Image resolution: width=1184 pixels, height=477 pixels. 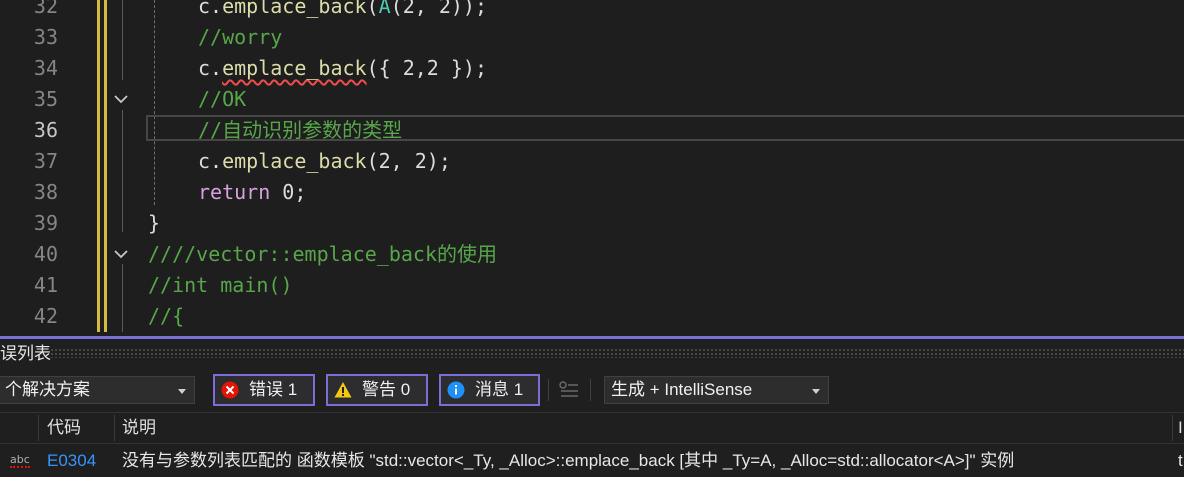 I want to click on code-token: return, so click(x=234, y=192).